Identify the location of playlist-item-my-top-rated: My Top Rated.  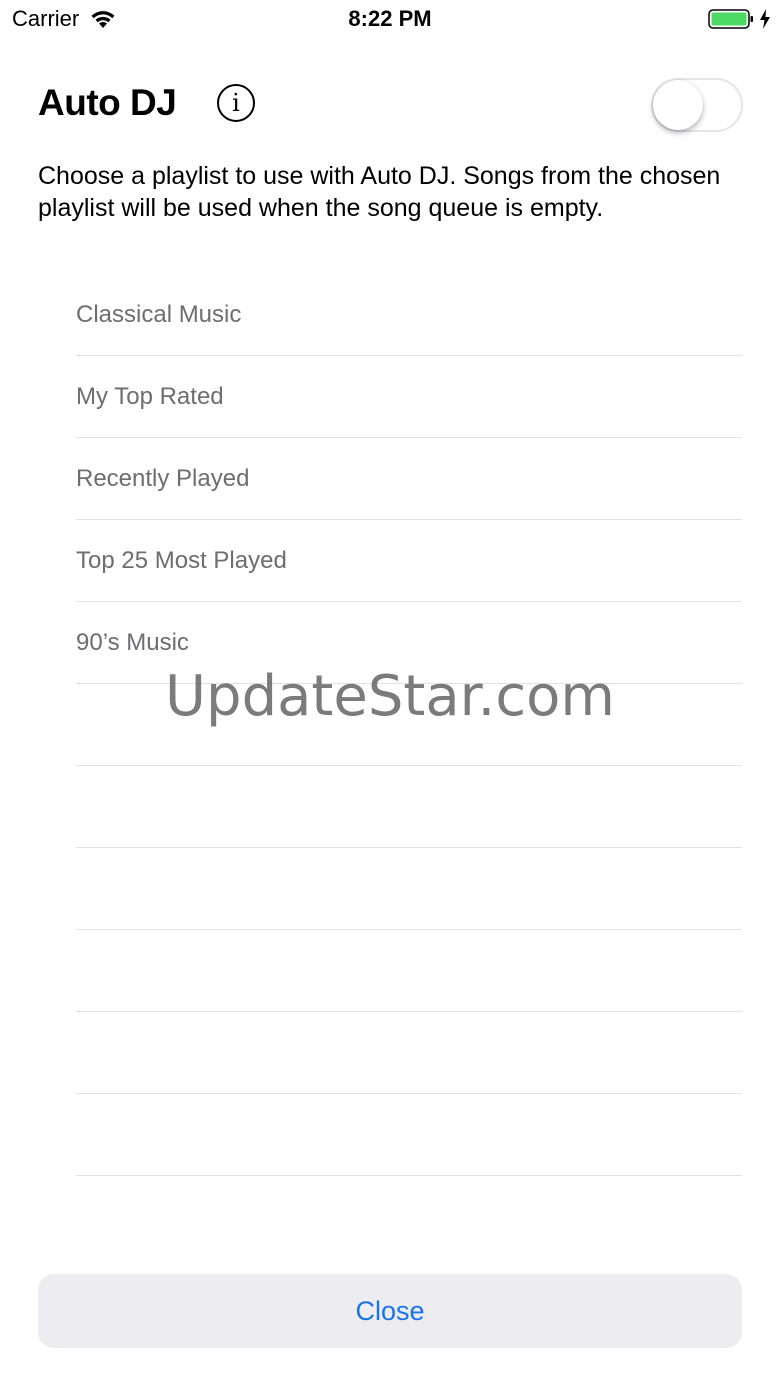
(409, 397).